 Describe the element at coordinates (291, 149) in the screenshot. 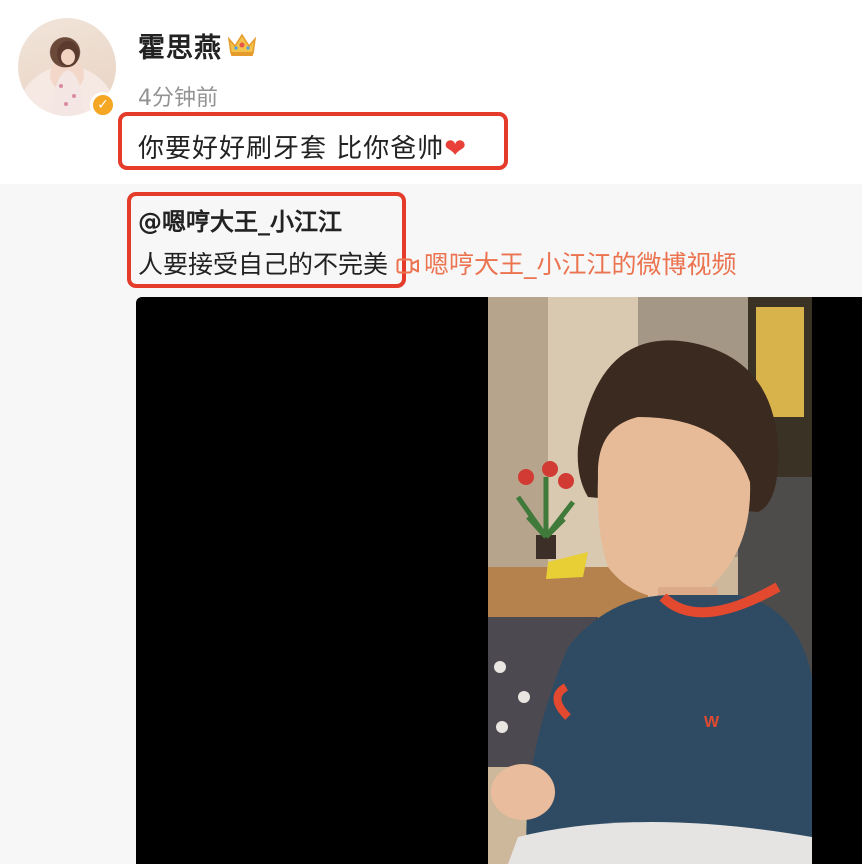

I see `post-text: 你要好好刷牙套 比你爸帅` at that location.